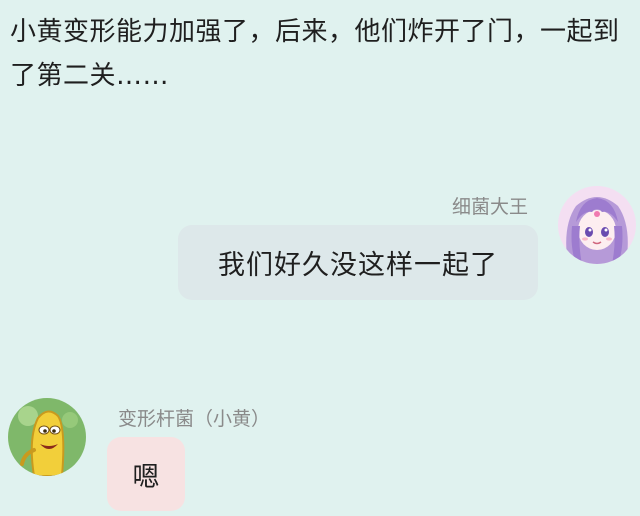 The image size is (640, 516). I want to click on yellow-bacteria-character-icon, so click(47, 437).